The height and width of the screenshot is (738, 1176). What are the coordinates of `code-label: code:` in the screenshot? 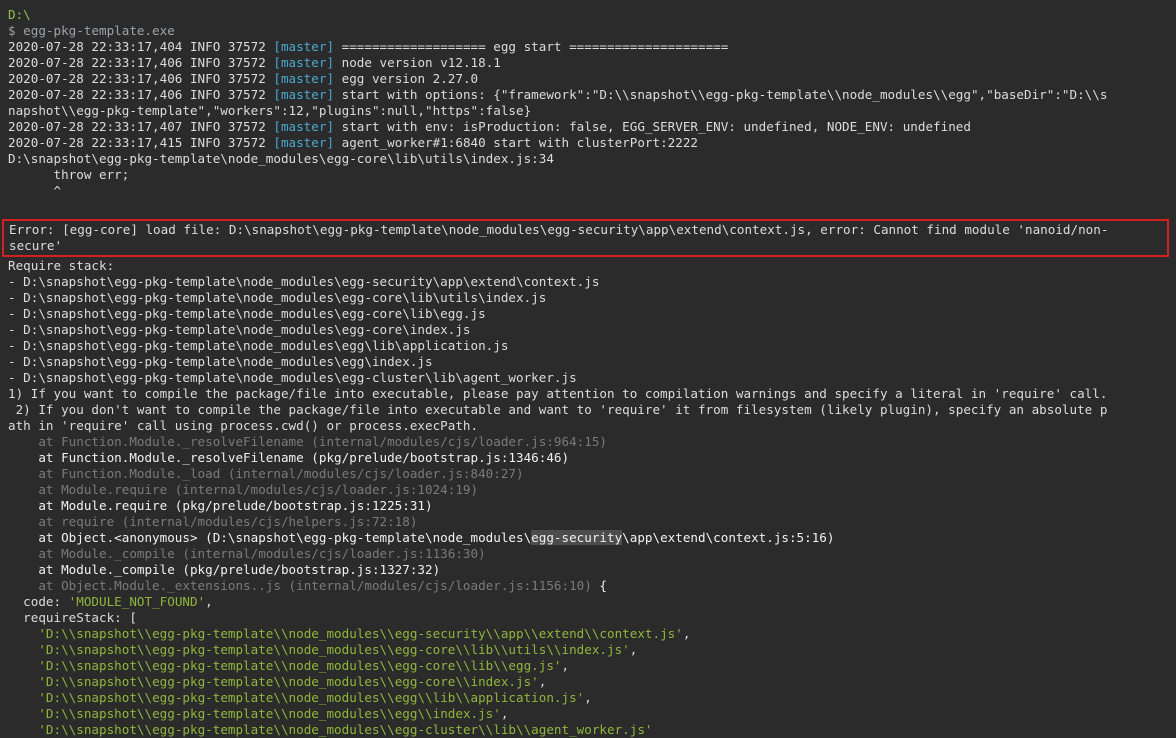 It's located at (38, 601).